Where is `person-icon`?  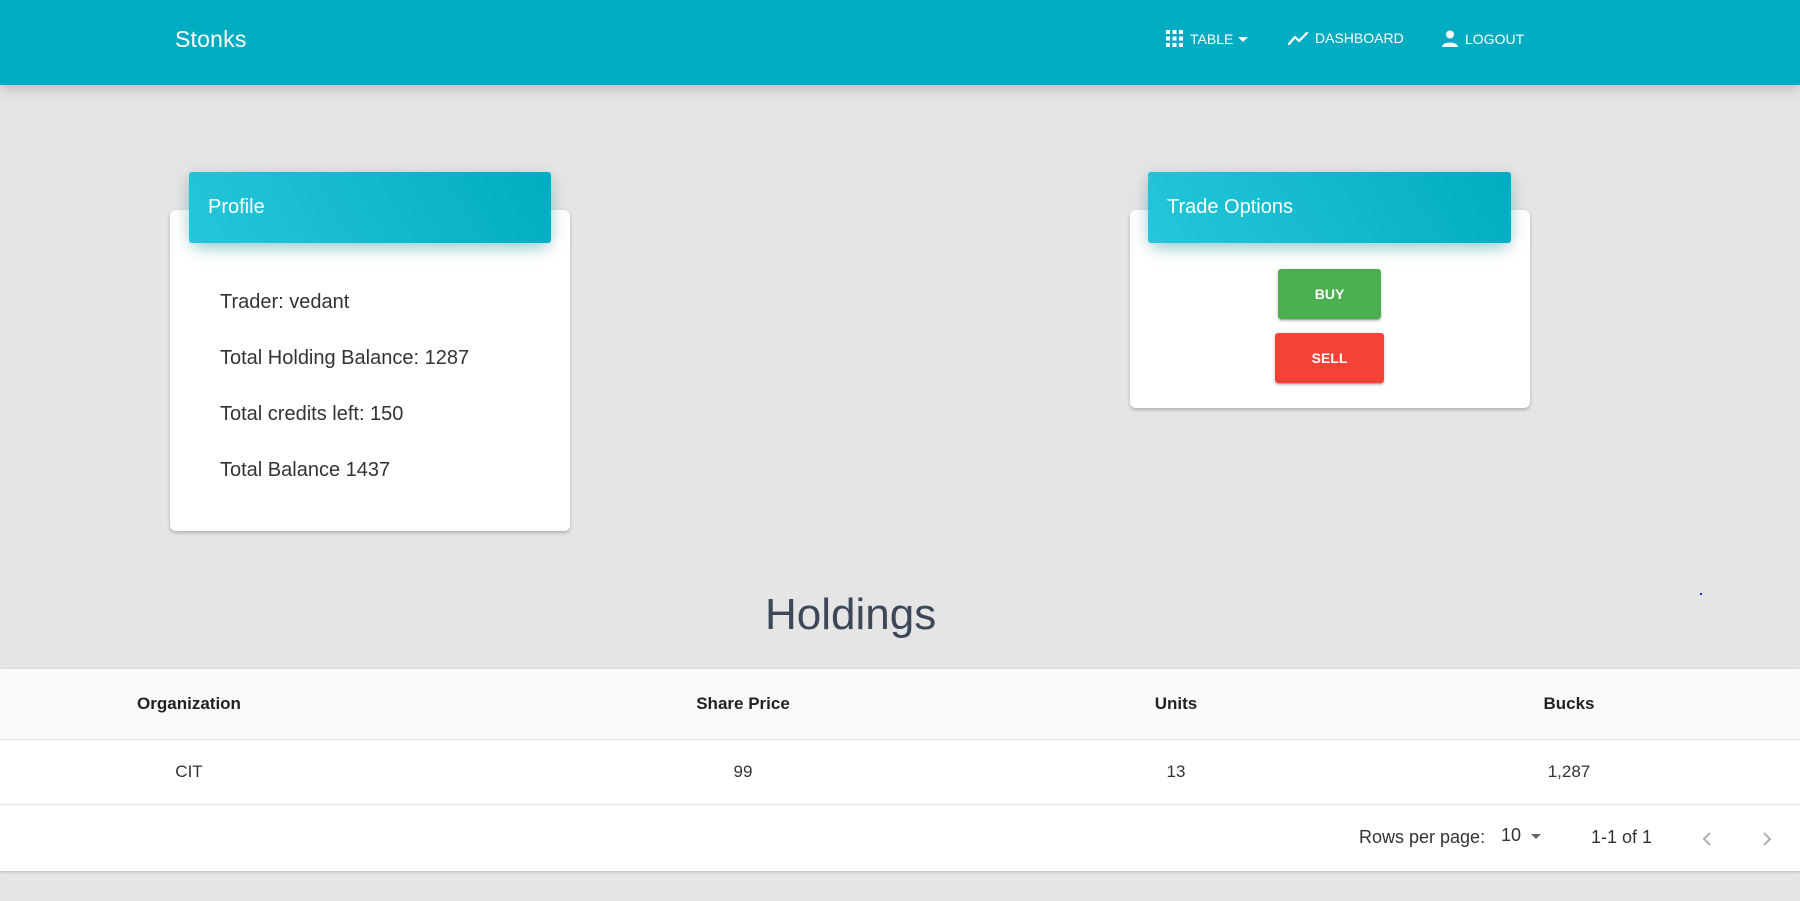 person-icon is located at coordinates (1450, 38).